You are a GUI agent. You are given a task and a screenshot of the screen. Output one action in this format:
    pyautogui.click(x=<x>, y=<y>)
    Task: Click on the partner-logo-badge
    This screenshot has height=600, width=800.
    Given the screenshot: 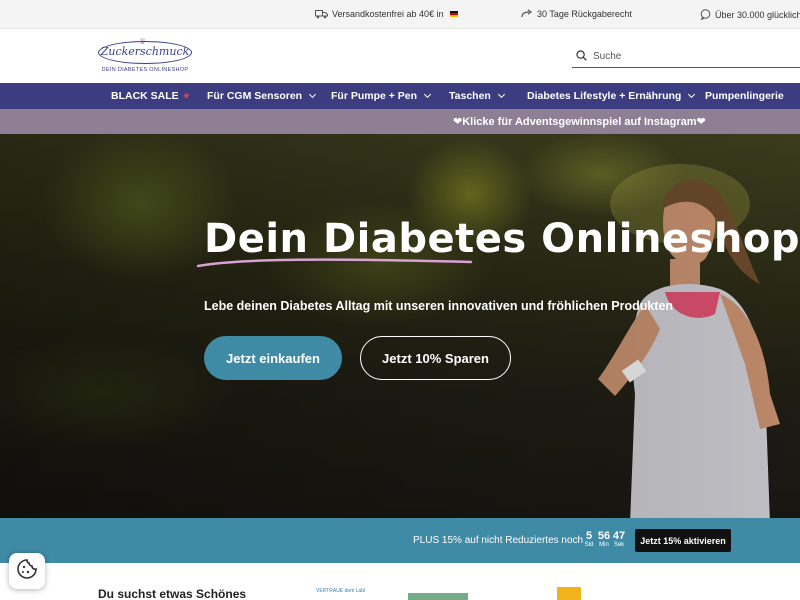 What is the action you would take?
    pyautogui.click(x=569, y=593)
    